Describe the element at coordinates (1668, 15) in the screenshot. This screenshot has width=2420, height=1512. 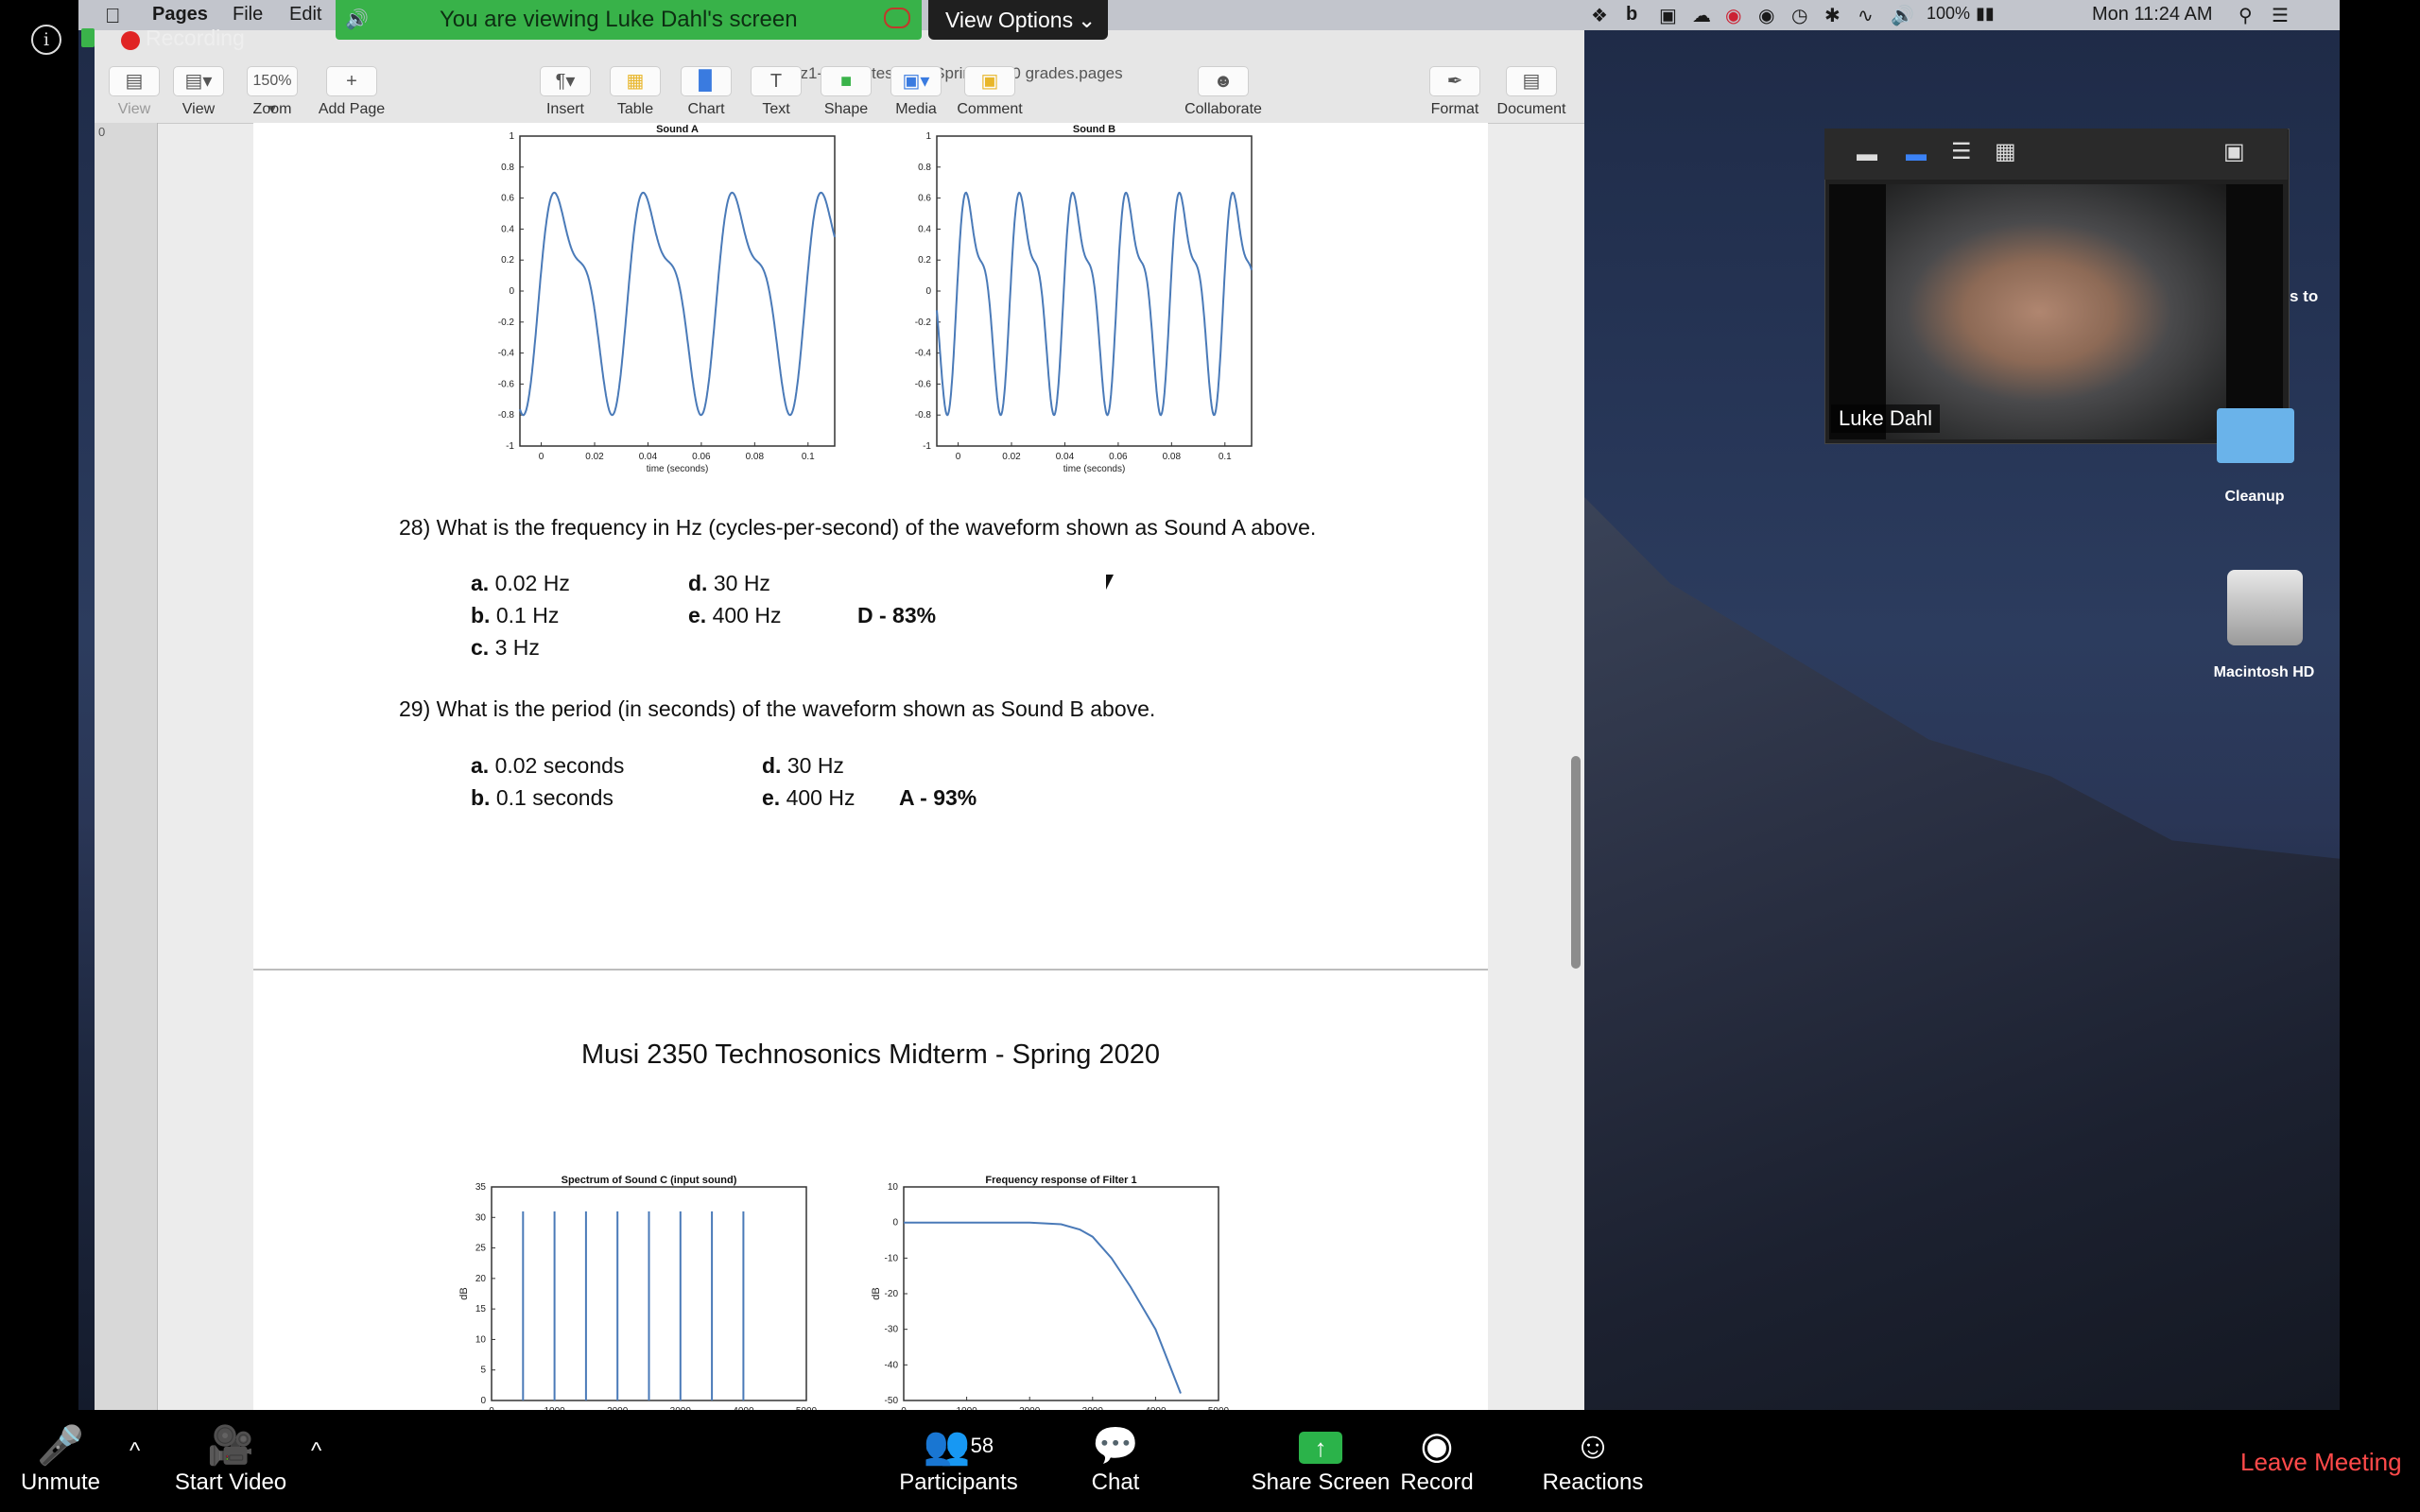
I see `green-app-icon: ▣` at that location.